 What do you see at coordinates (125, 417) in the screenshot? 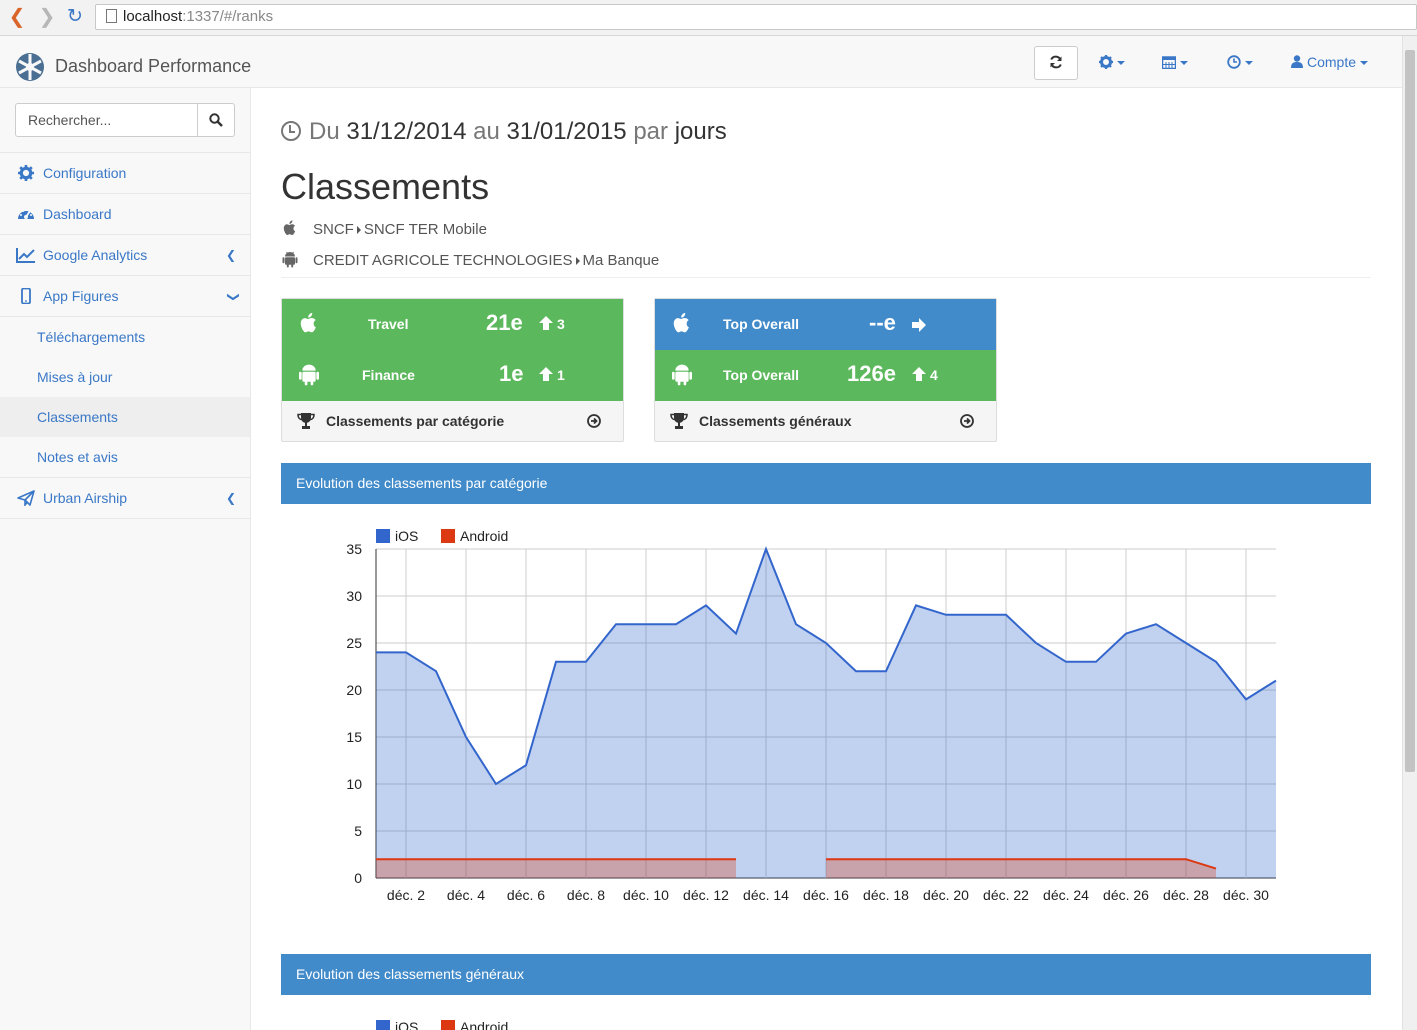
I see `sidebar-subitem-classements: Classements` at bounding box center [125, 417].